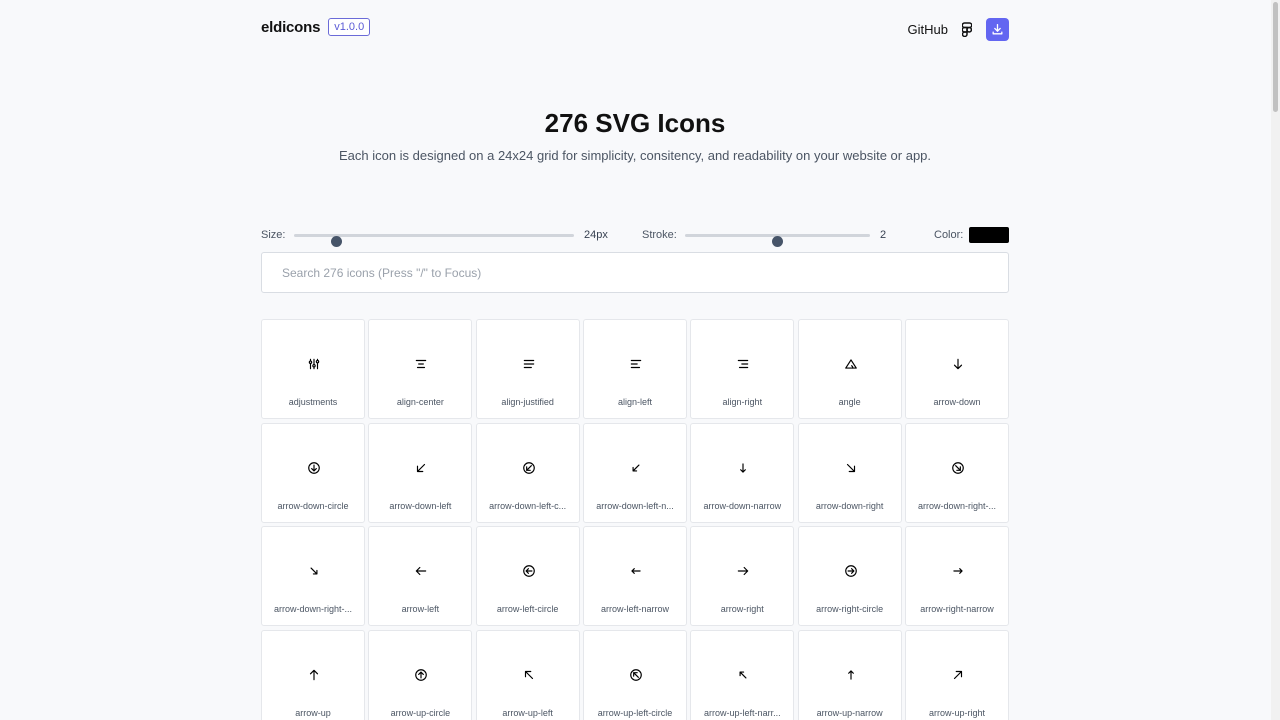 Image resolution: width=1280 pixels, height=720 pixels. I want to click on arrow-down-right-icon, so click(851, 468).